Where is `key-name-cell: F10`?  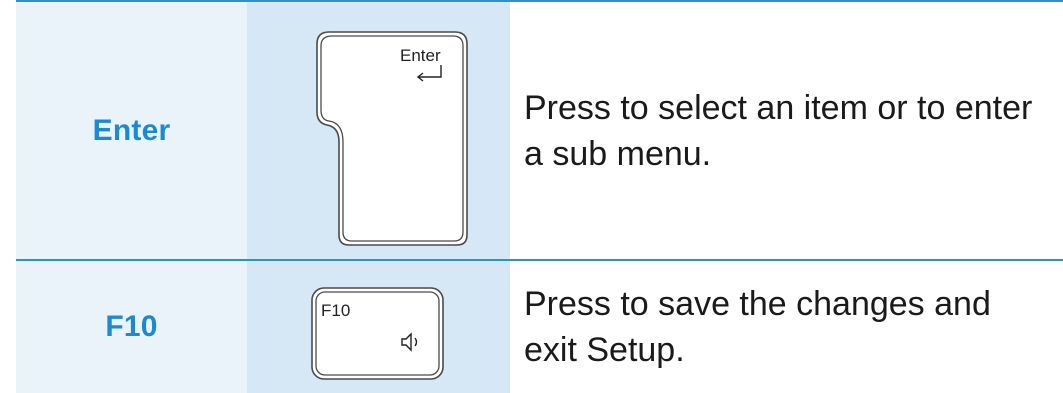 key-name-cell: F10 is located at coordinates (131, 327).